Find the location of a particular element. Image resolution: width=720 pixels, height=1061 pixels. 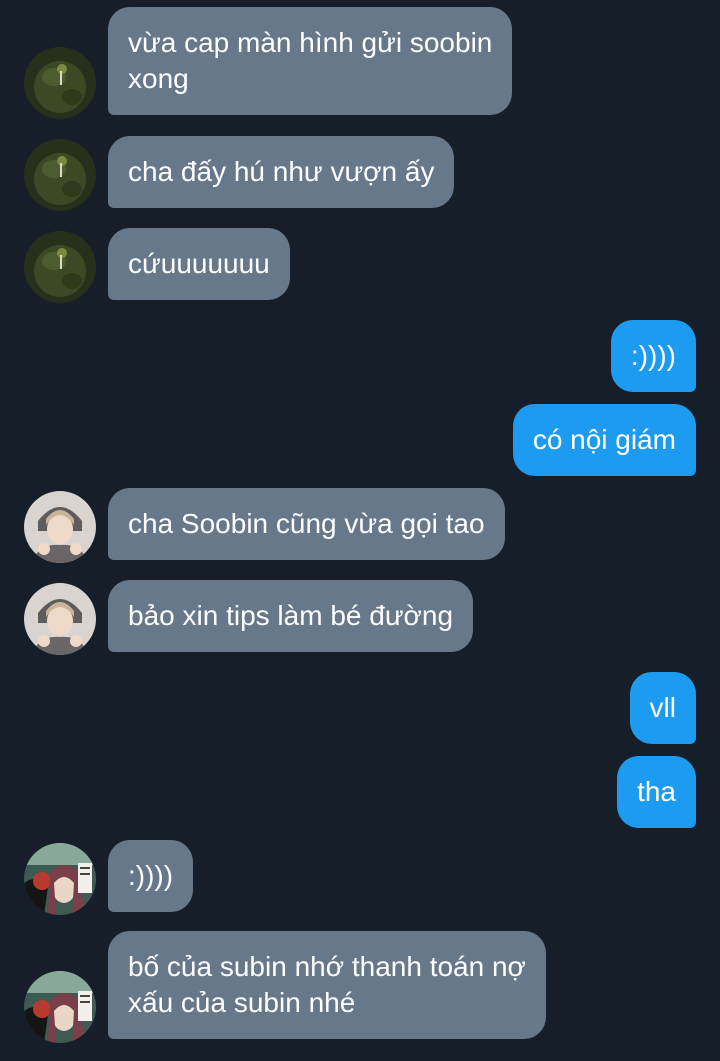

message-bubble: tha is located at coordinates (656, 792).